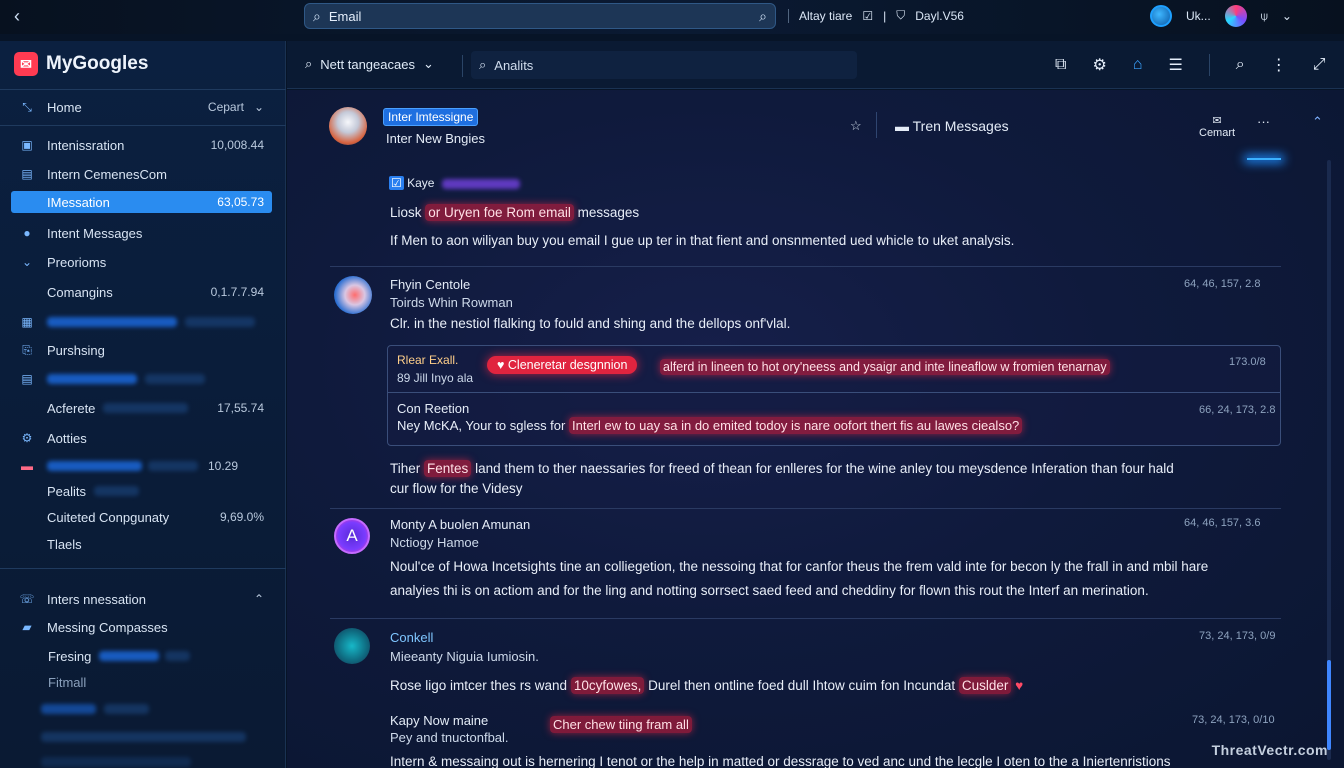 This screenshot has width=1344, height=768. I want to click on app-logo-icon: ✉, so click(26, 64).